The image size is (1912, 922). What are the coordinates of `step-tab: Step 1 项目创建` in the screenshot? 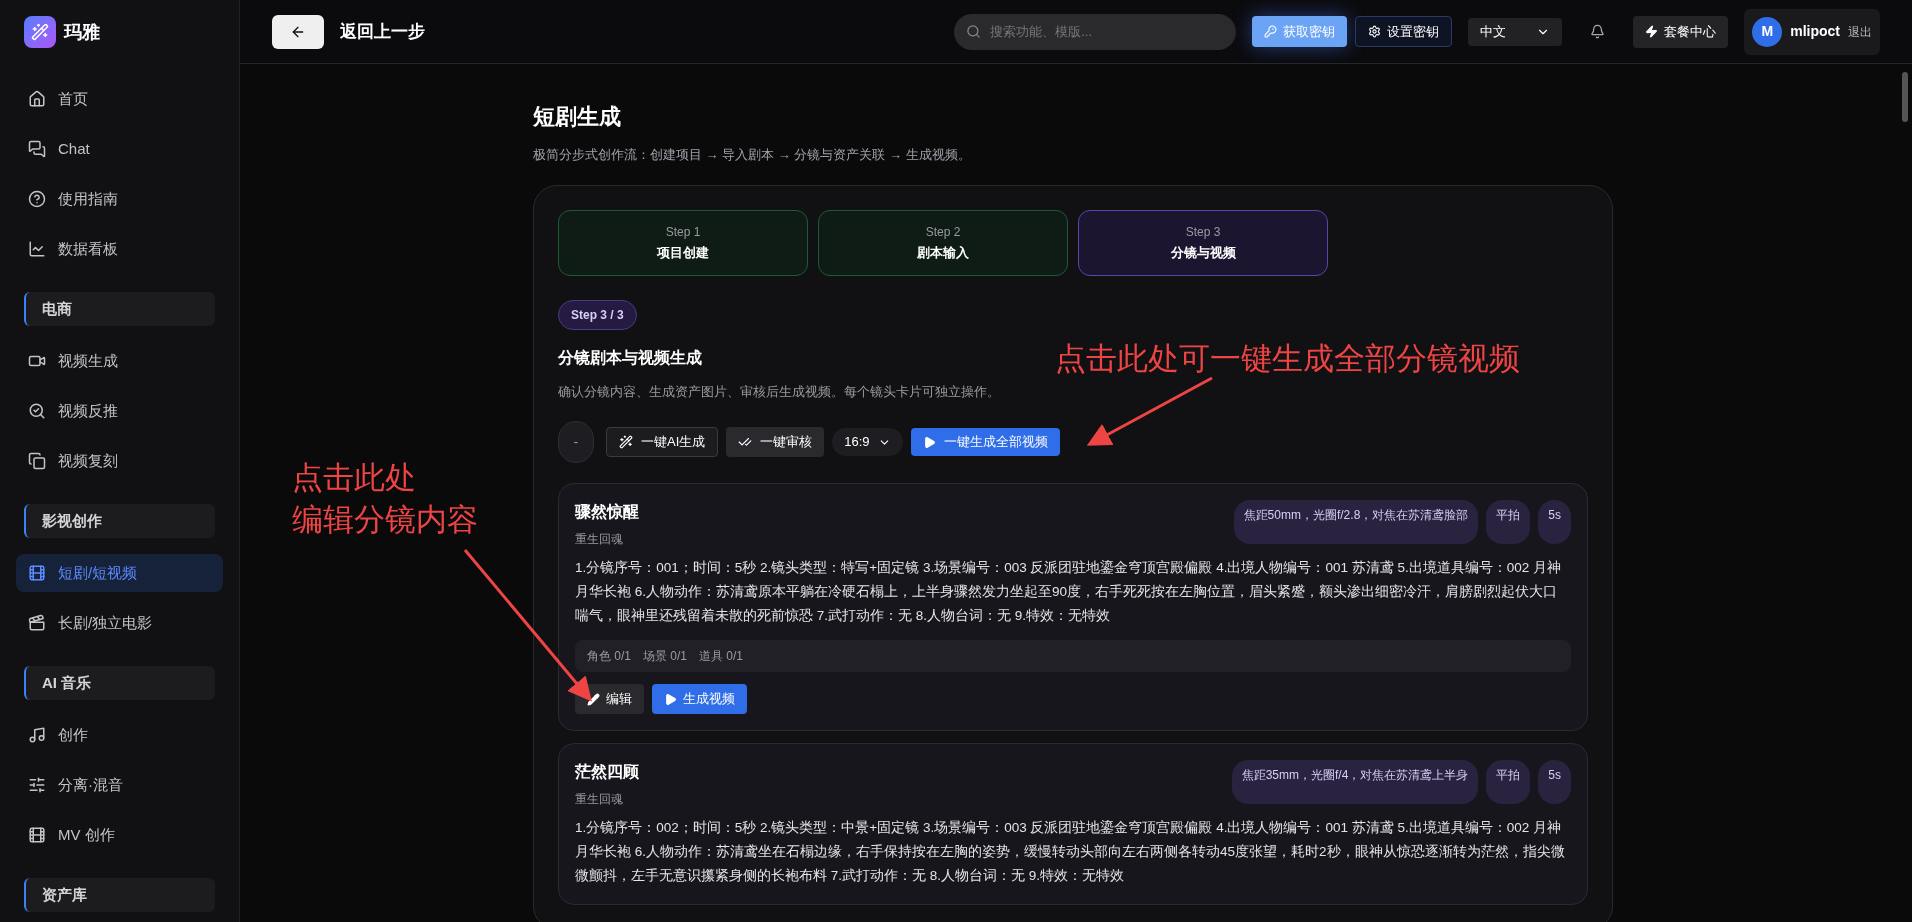 It's located at (683, 242).